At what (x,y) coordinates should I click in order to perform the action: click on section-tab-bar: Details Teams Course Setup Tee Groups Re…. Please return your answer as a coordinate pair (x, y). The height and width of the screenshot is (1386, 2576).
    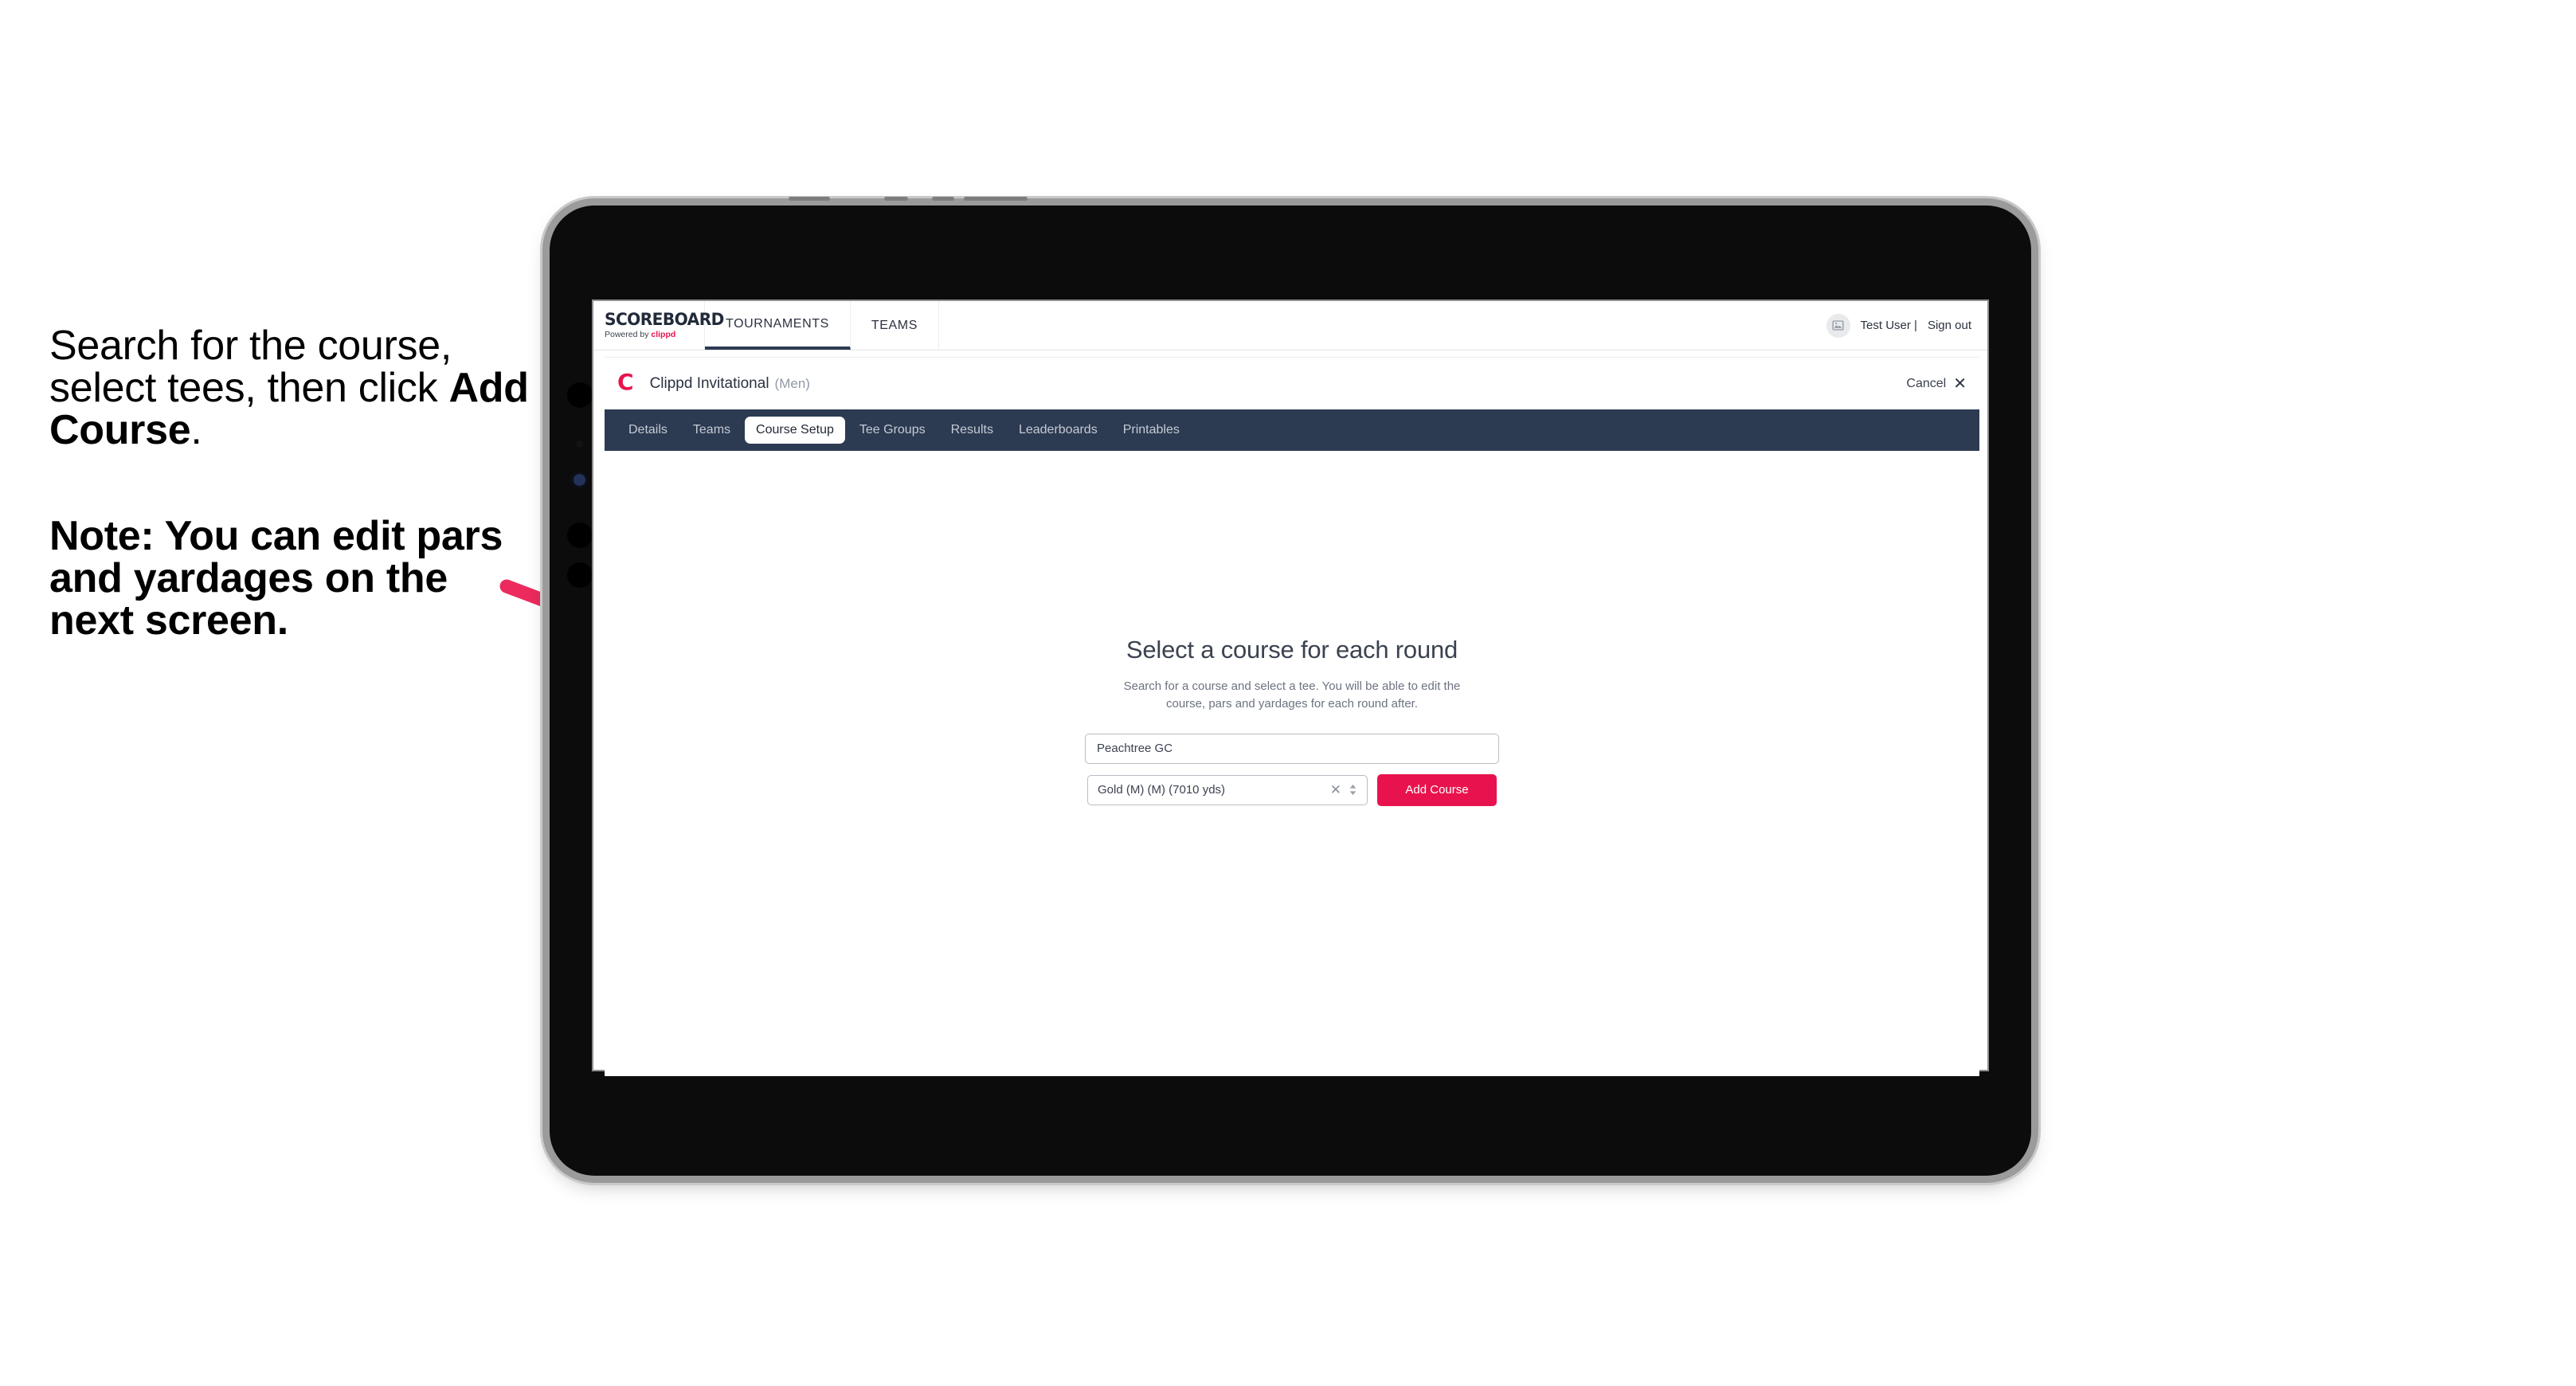
    Looking at the image, I should click on (1292, 430).